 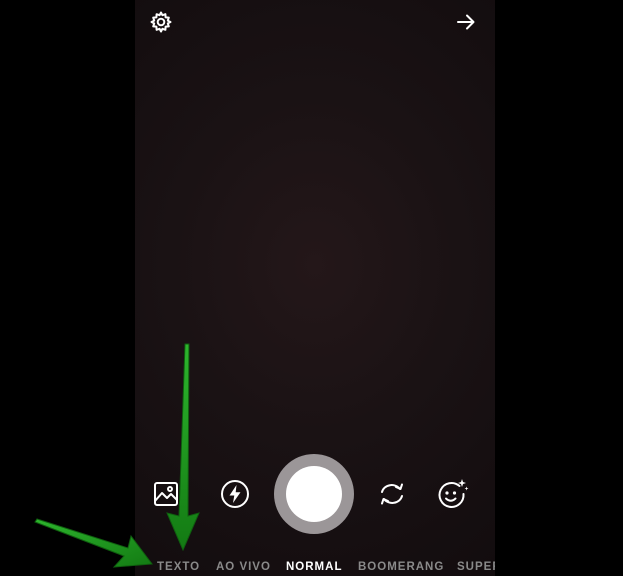 I want to click on forward-button, so click(x=466, y=22).